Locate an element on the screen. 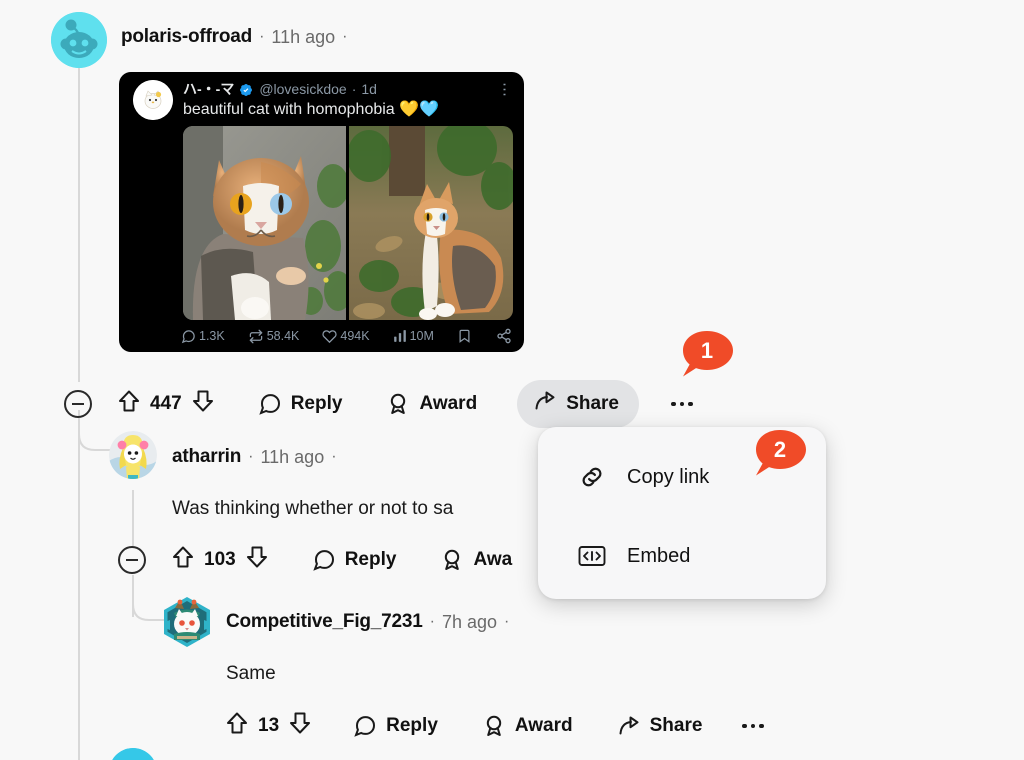 The image size is (1024, 760). comment-1-vote-count: 103 is located at coordinates (220, 559).